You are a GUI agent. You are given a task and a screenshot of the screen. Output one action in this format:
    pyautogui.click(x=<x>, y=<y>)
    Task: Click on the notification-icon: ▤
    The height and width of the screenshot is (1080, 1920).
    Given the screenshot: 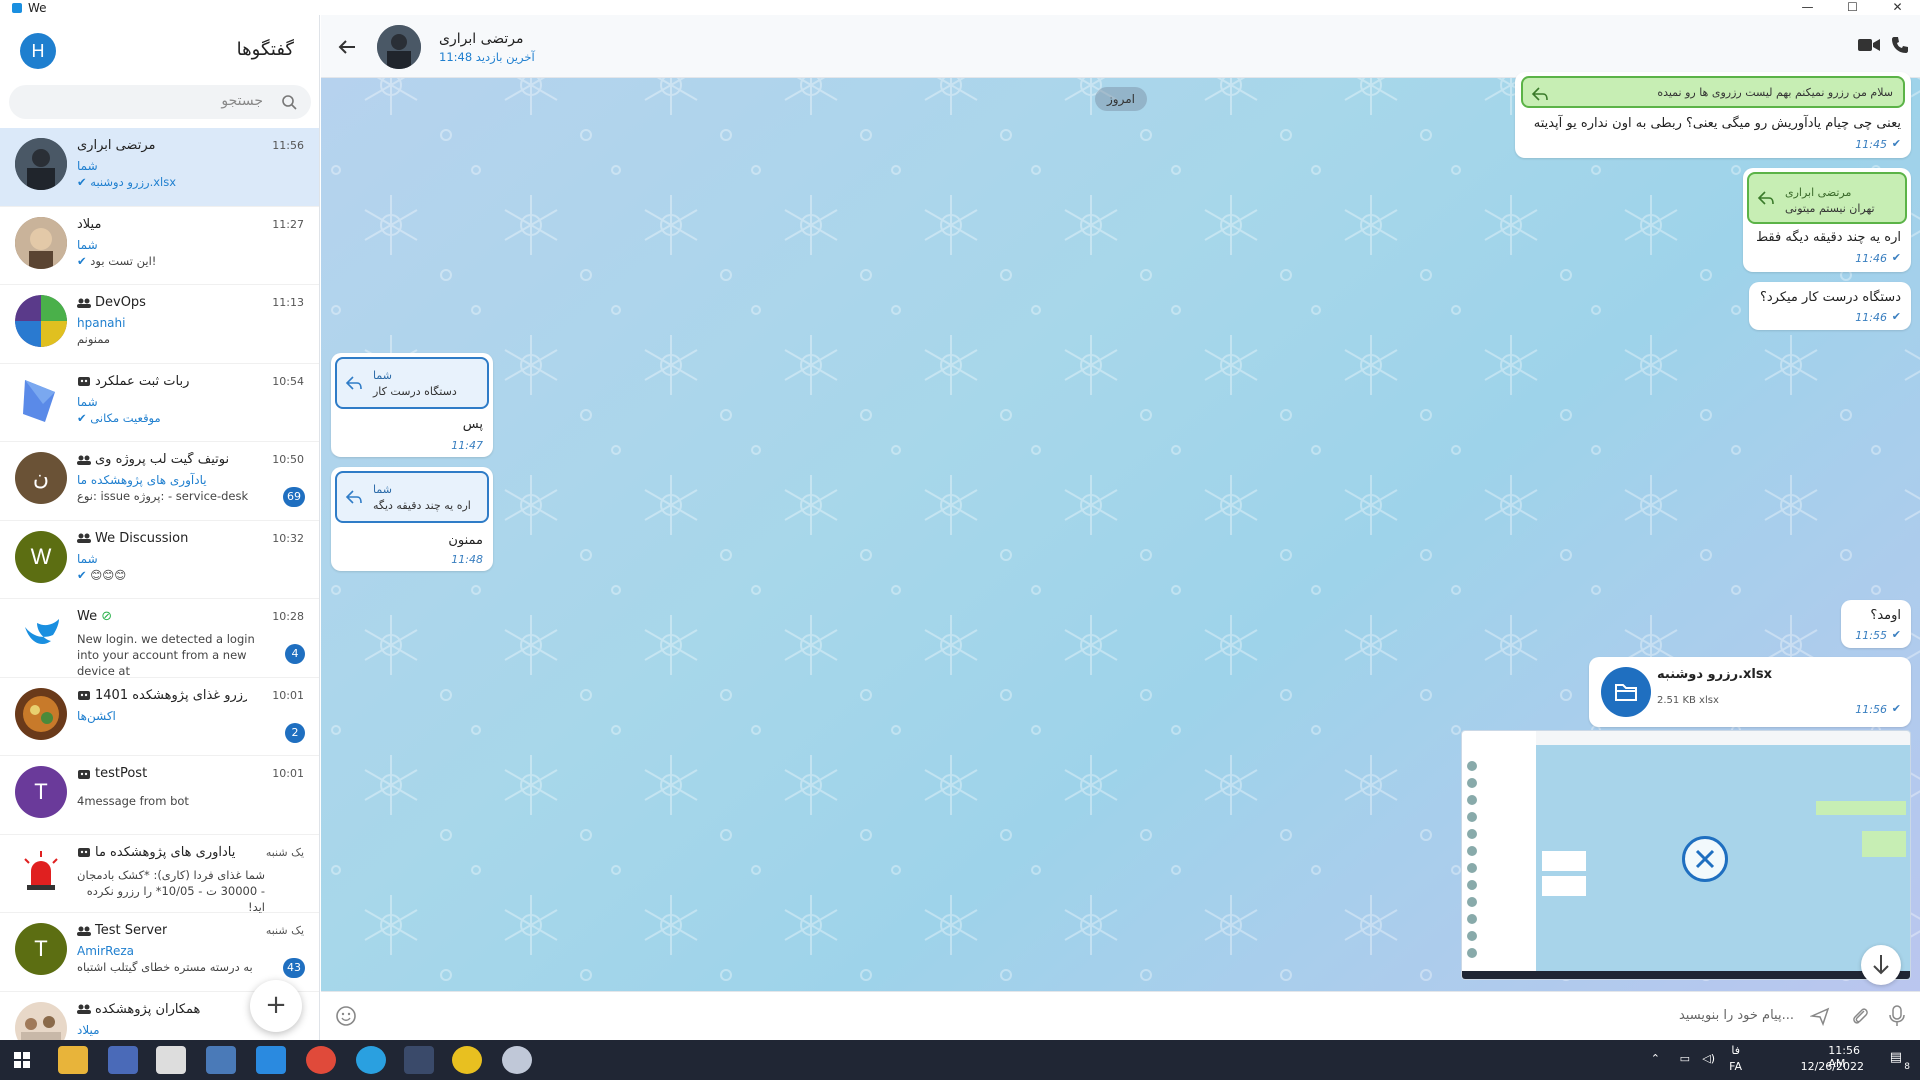 What is the action you would take?
    pyautogui.click(x=1896, y=1057)
    